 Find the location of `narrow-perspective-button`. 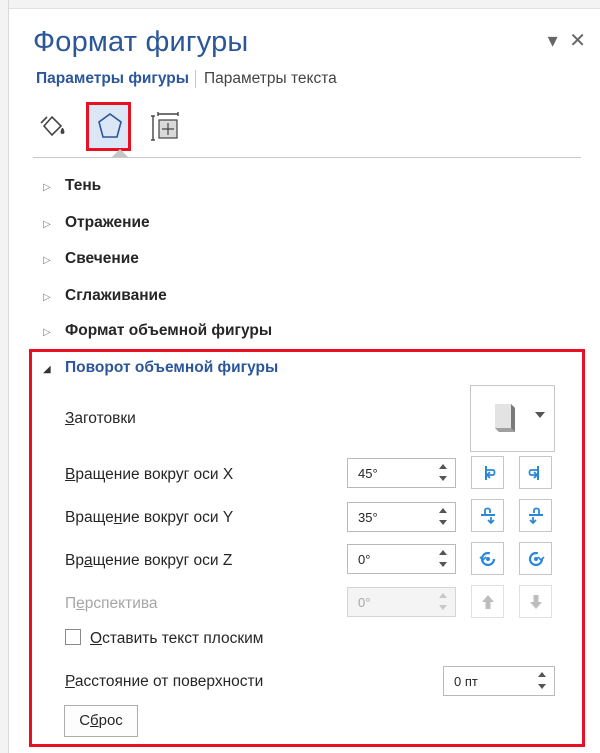

narrow-perspective-button is located at coordinates (487, 601).